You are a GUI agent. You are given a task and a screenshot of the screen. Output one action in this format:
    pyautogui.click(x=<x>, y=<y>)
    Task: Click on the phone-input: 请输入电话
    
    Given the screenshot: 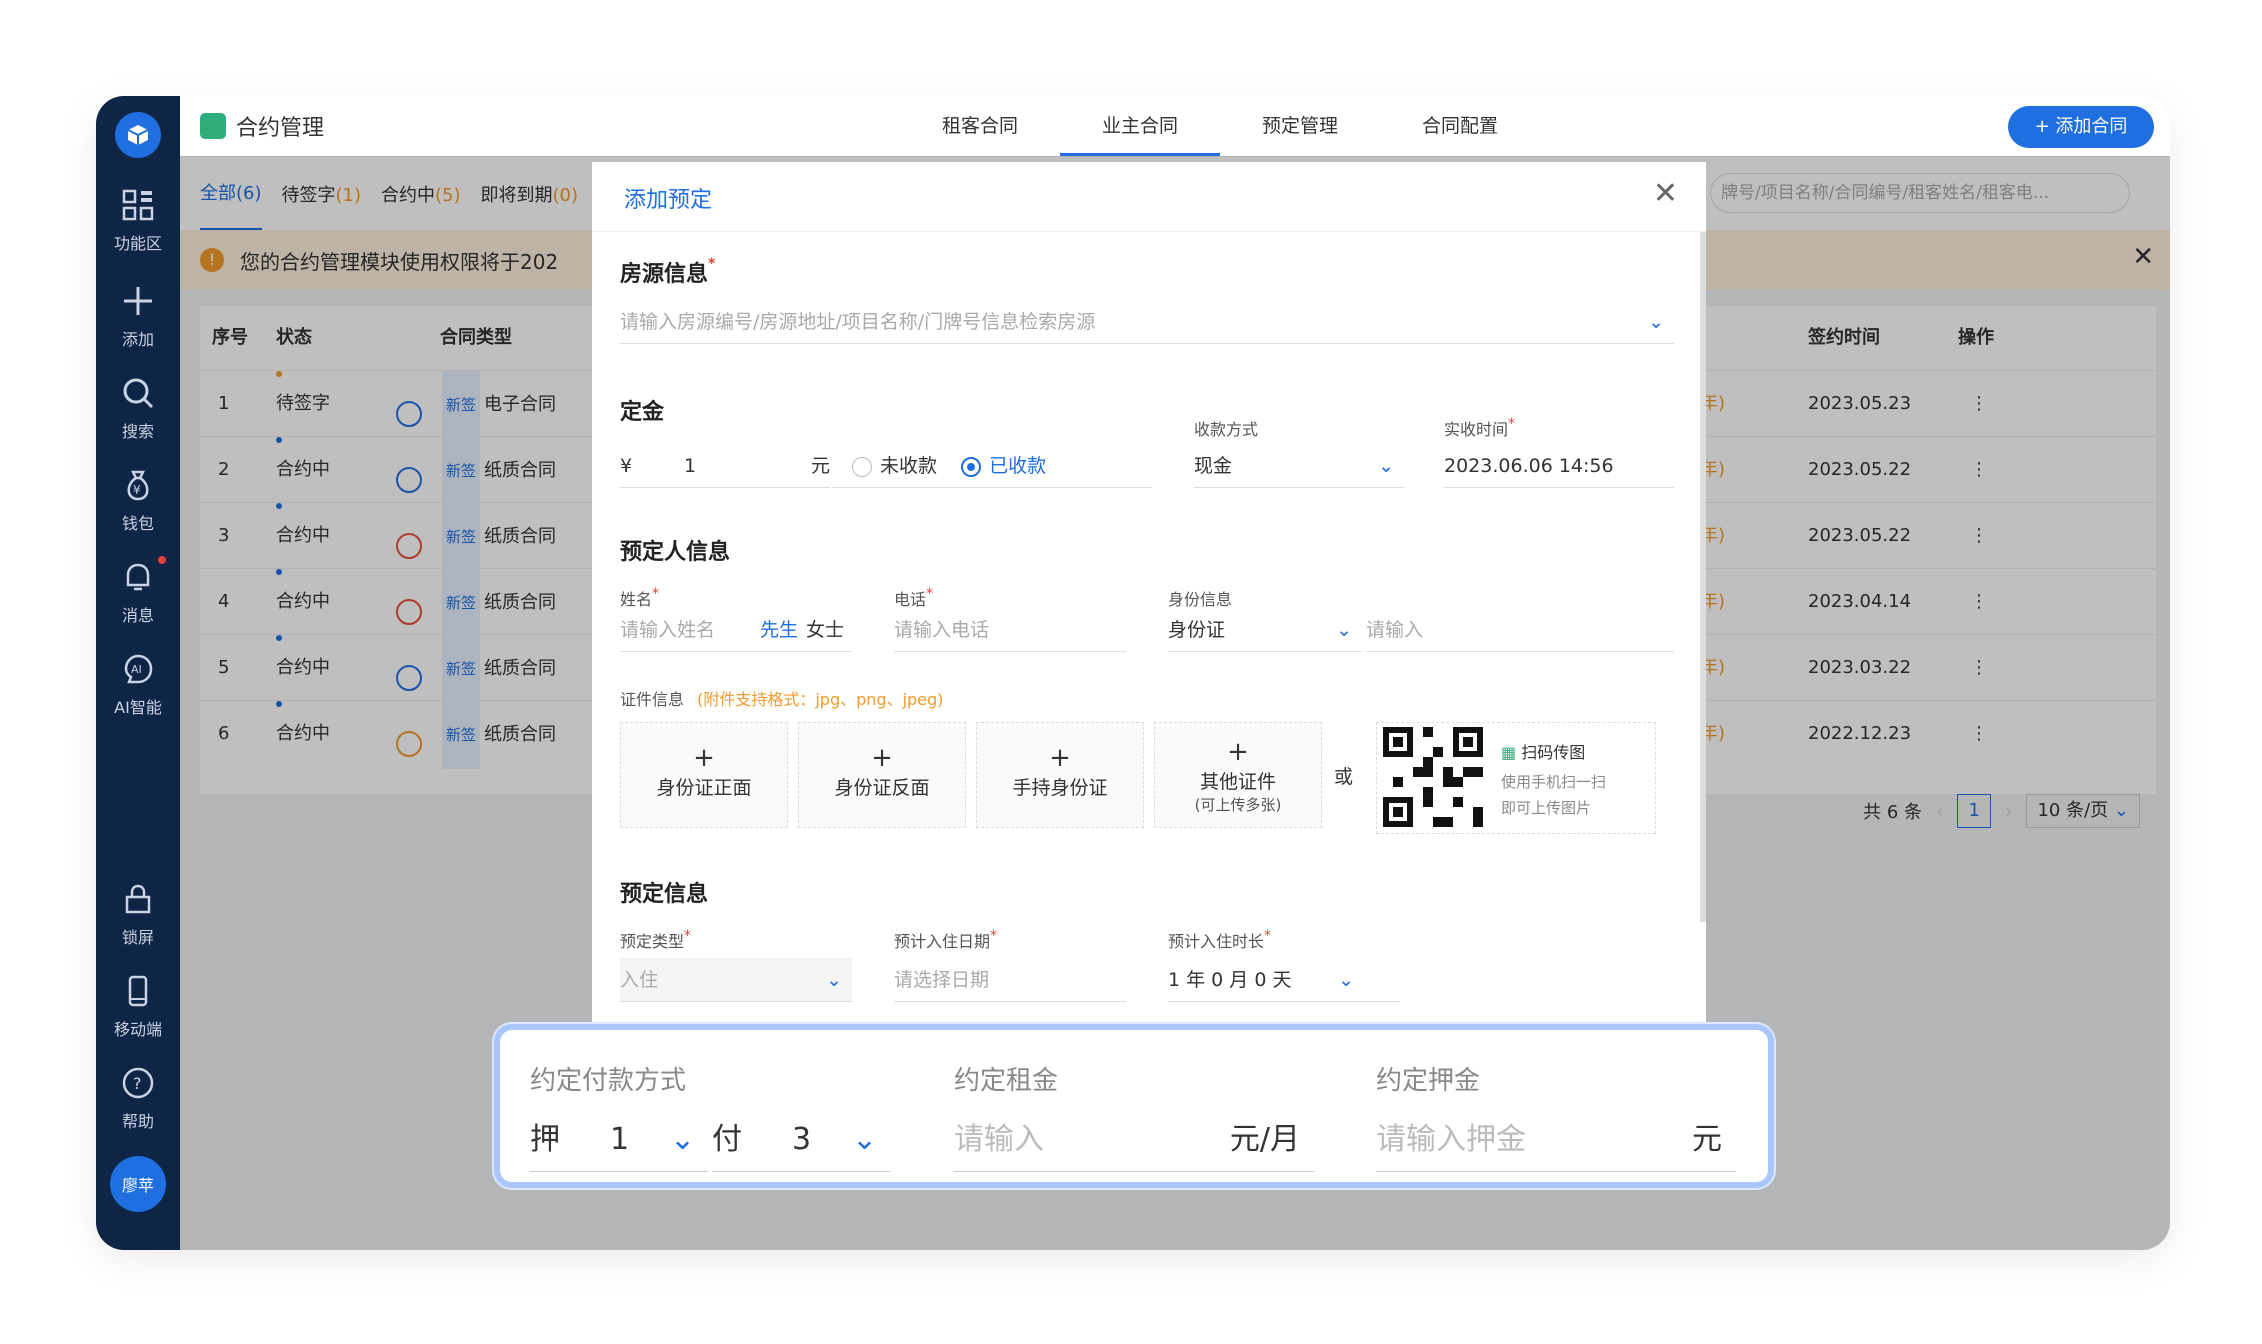 What is the action you would take?
    pyautogui.click(x=1010, y=630)
    